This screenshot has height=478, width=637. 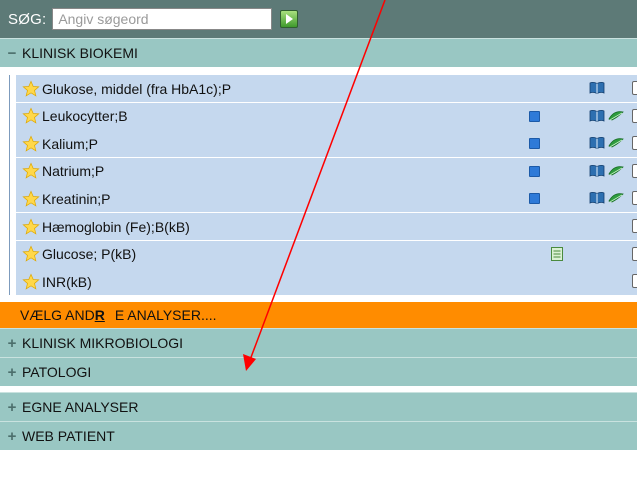 What do you see at coordinates (67, 281) in the screenshot?
I see `analysis-name: INR(kB)` at bounding box center [67, 281].